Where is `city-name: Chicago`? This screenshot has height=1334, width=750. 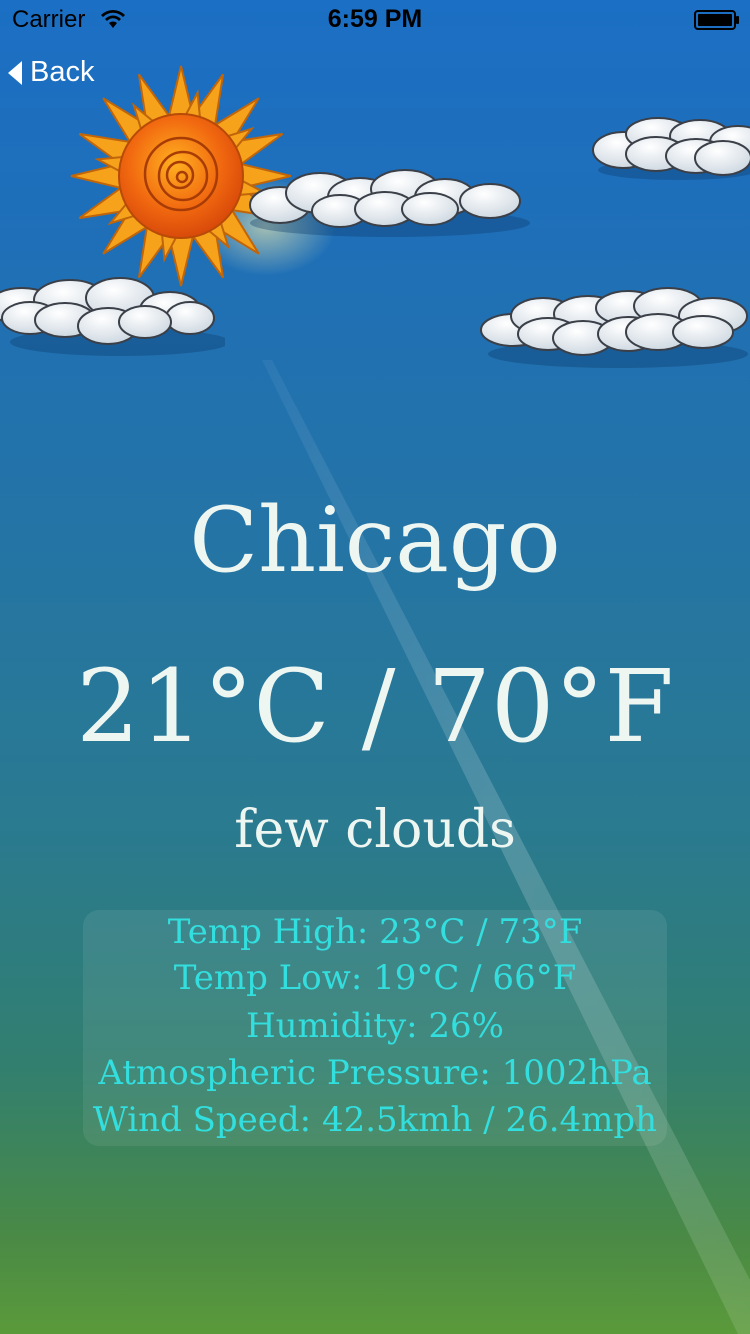
city-name: Chicago is located at coordinates (375, 540).